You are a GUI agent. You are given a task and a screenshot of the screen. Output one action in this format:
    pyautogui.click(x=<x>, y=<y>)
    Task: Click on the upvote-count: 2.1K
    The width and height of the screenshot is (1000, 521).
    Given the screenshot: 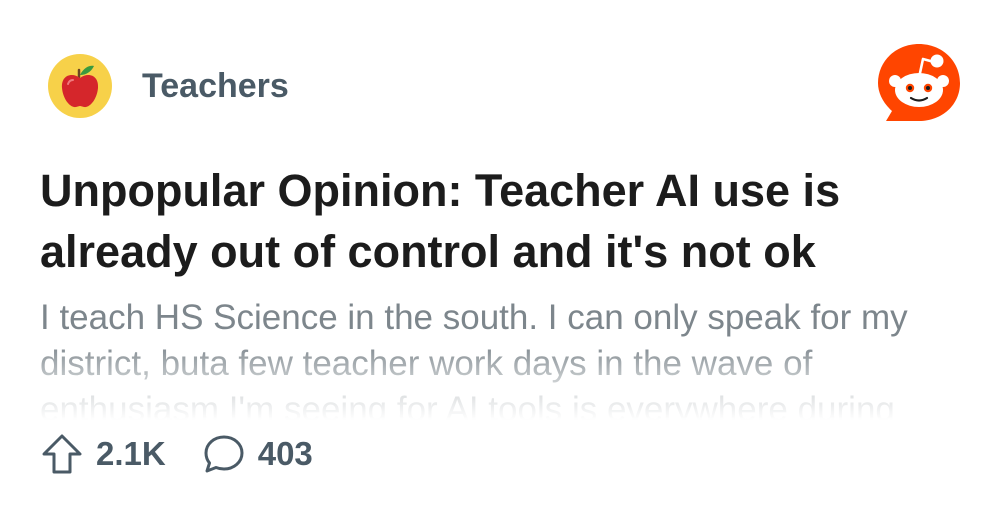 What is the action you would take?
    pyautogui.click(x=131, y=453)
    